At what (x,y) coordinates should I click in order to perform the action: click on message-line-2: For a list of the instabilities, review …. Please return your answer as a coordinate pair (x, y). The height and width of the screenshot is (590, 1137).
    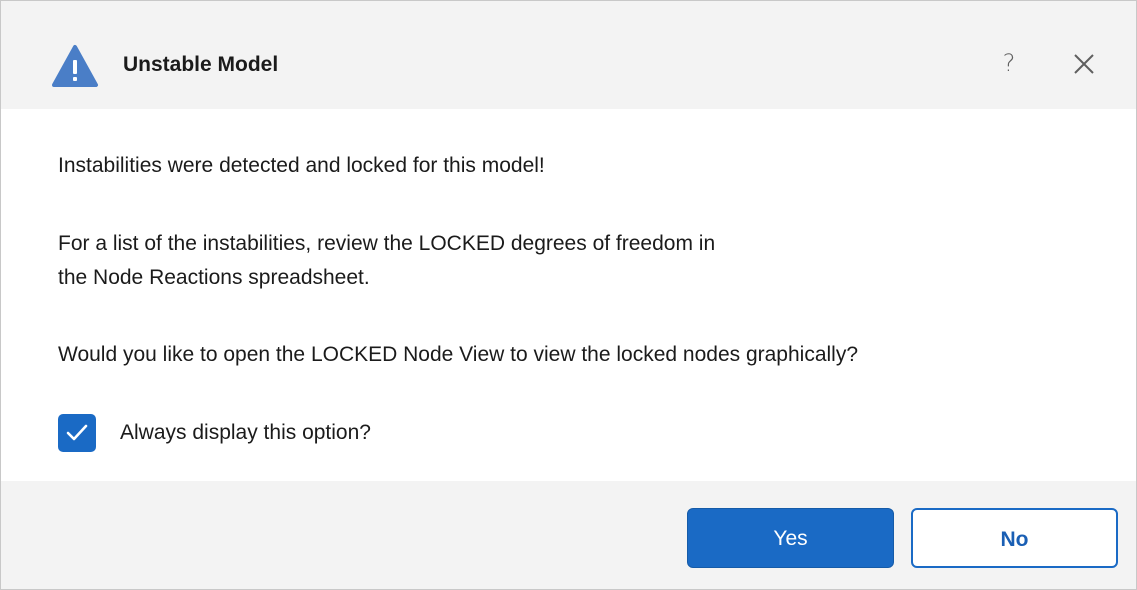
    Looking at the image, I should click on (387, 243).